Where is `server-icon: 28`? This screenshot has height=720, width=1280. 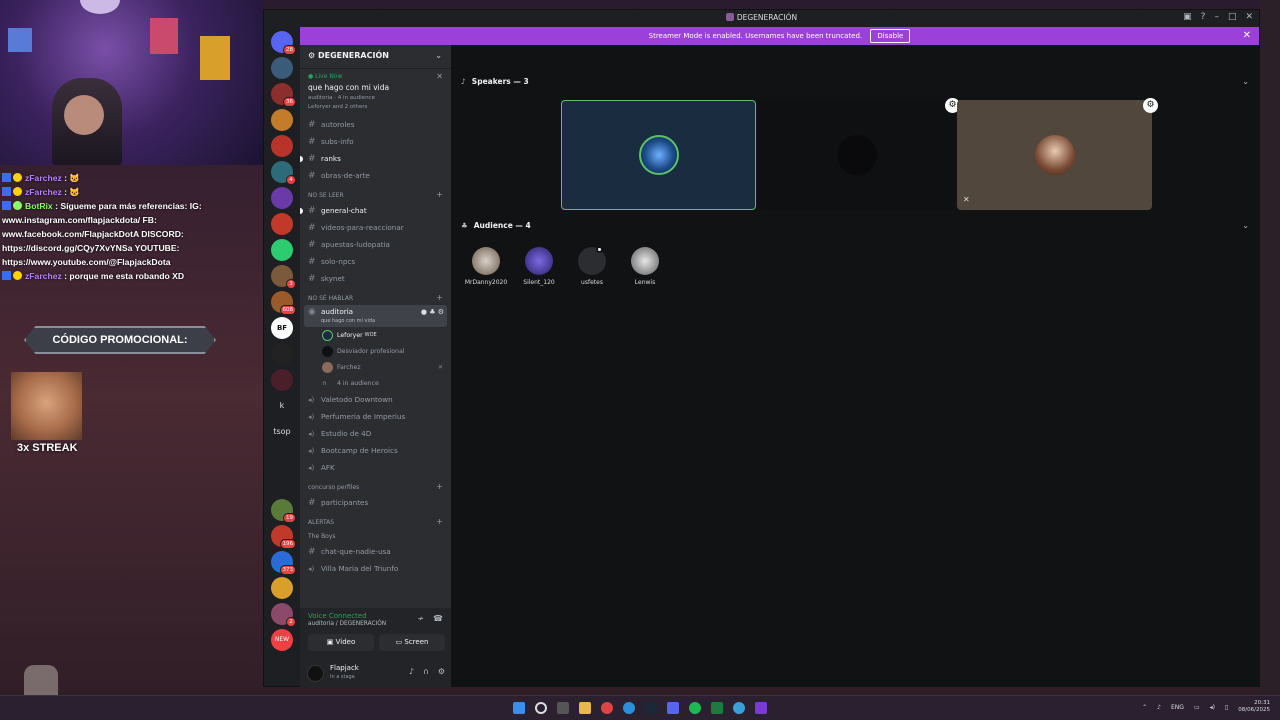 server-icon: 28 is located at coordinates (283, 43).